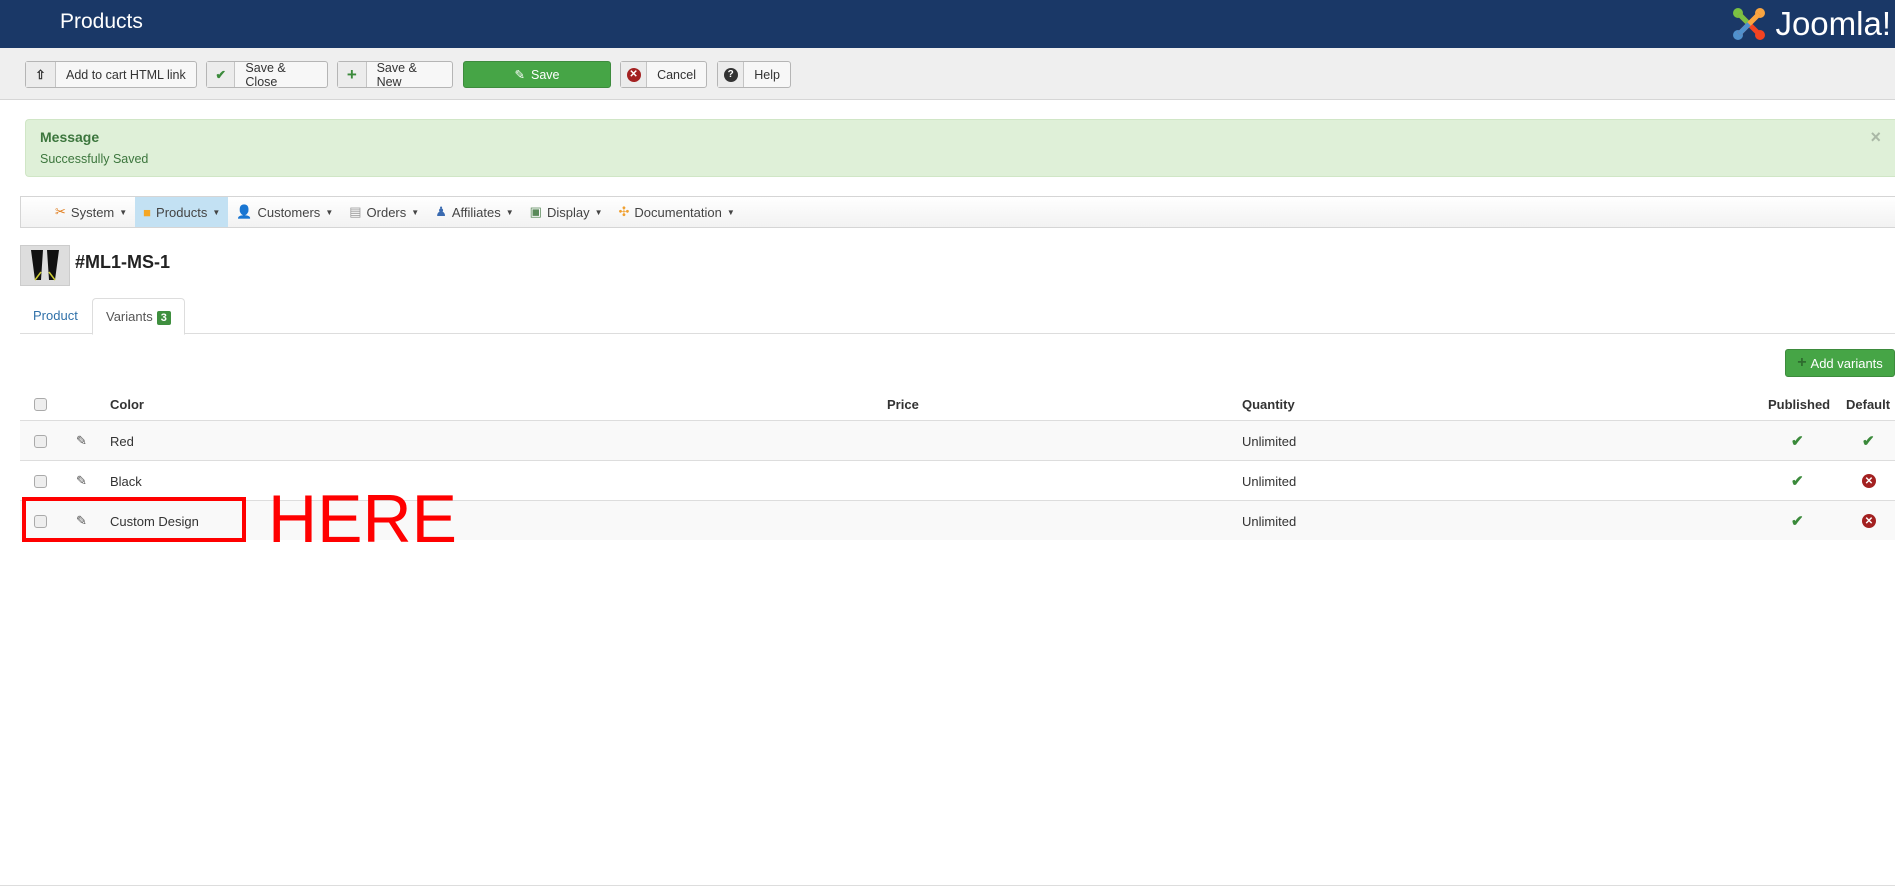 The image size is (1895, 887). What do you see at coordinates (60, 211) in the screenshot?
I see `tools-icon: ✂` at bounding box center [60, 211].